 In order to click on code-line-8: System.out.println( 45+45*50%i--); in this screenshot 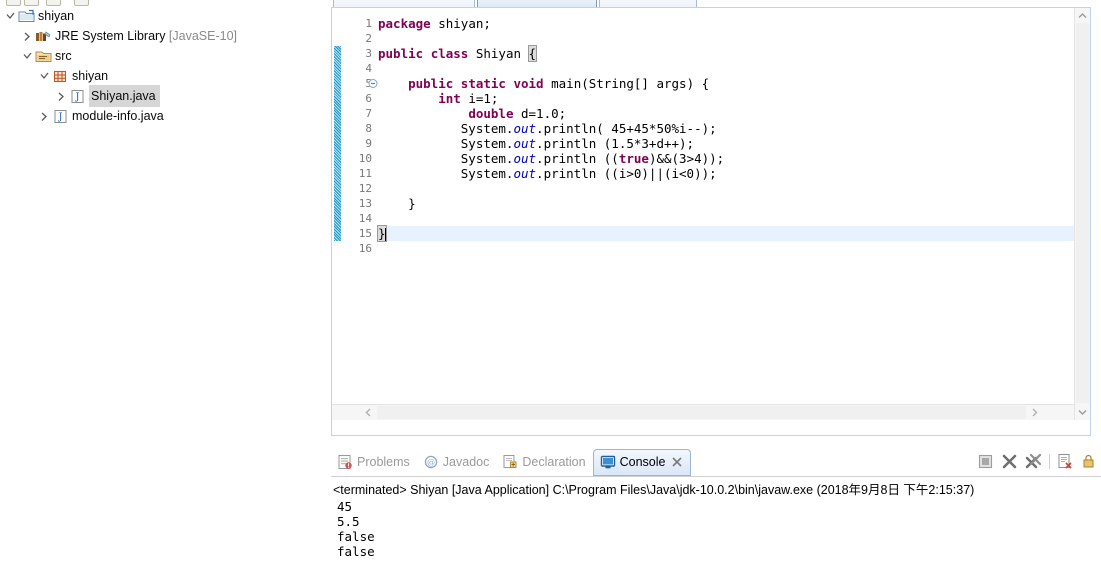, I will do `click(547, 128)`.